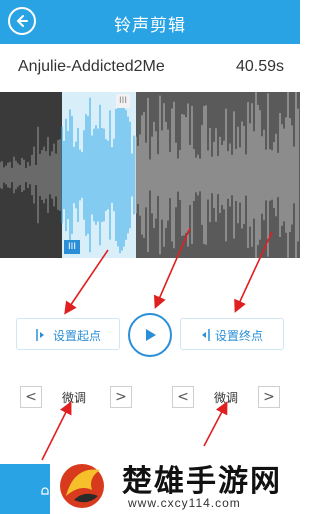  Describe the element at coordinates (150, 26) in the screenshot. I see `page-title: 铃声剪辑` at that location.